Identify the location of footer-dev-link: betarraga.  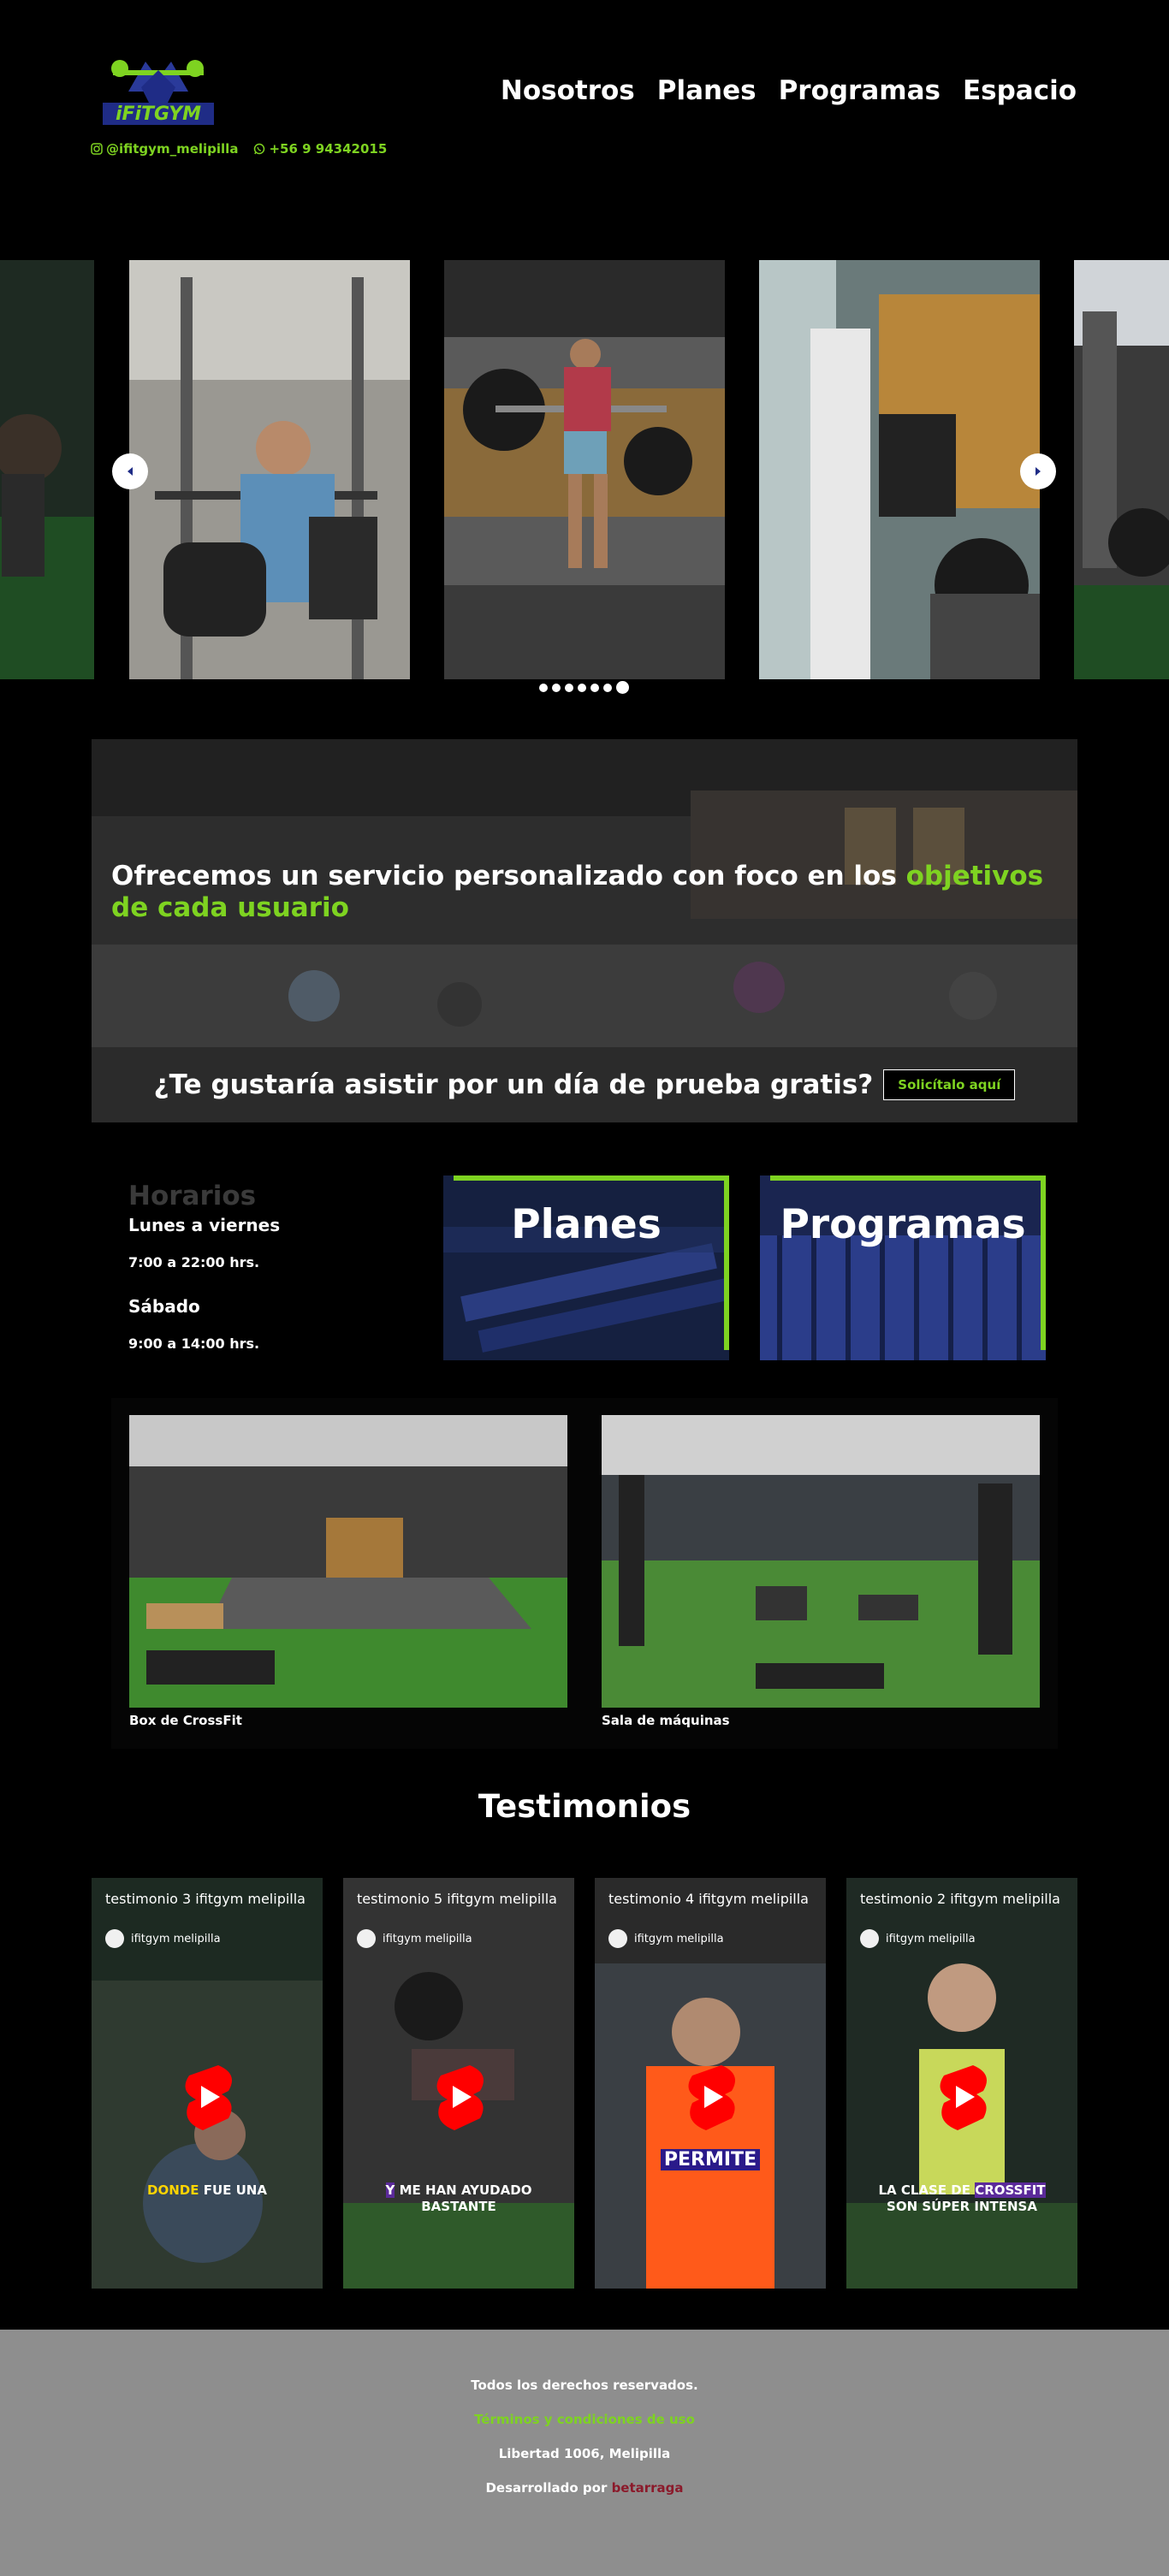
(648, 2488).